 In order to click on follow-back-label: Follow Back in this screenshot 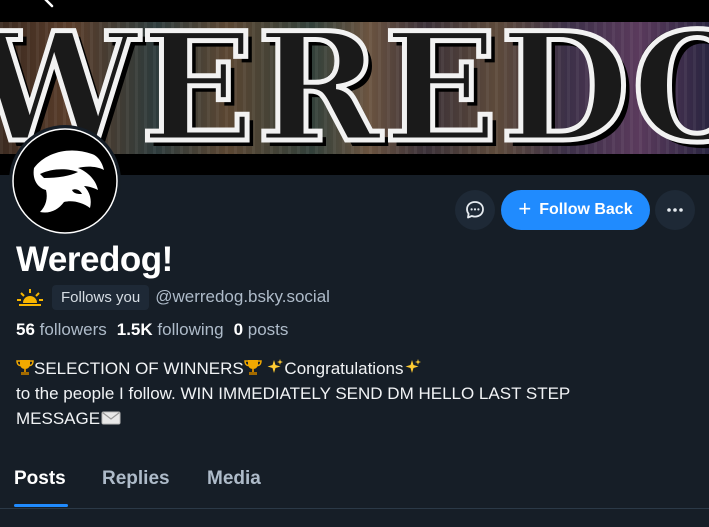, I will do `click(586, 209)`.